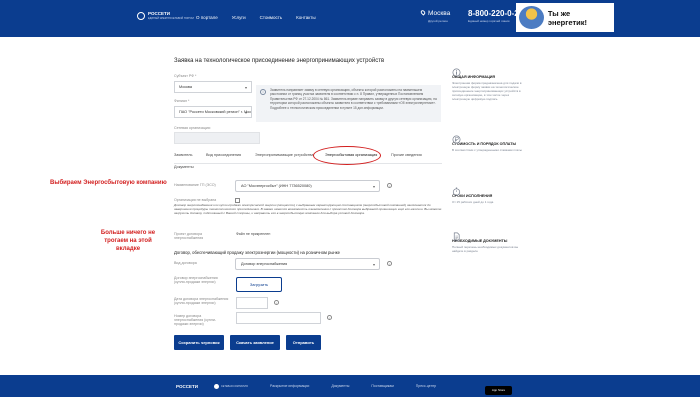  I want to click on download-application-button: Скачать заявление, so click(255, 342).